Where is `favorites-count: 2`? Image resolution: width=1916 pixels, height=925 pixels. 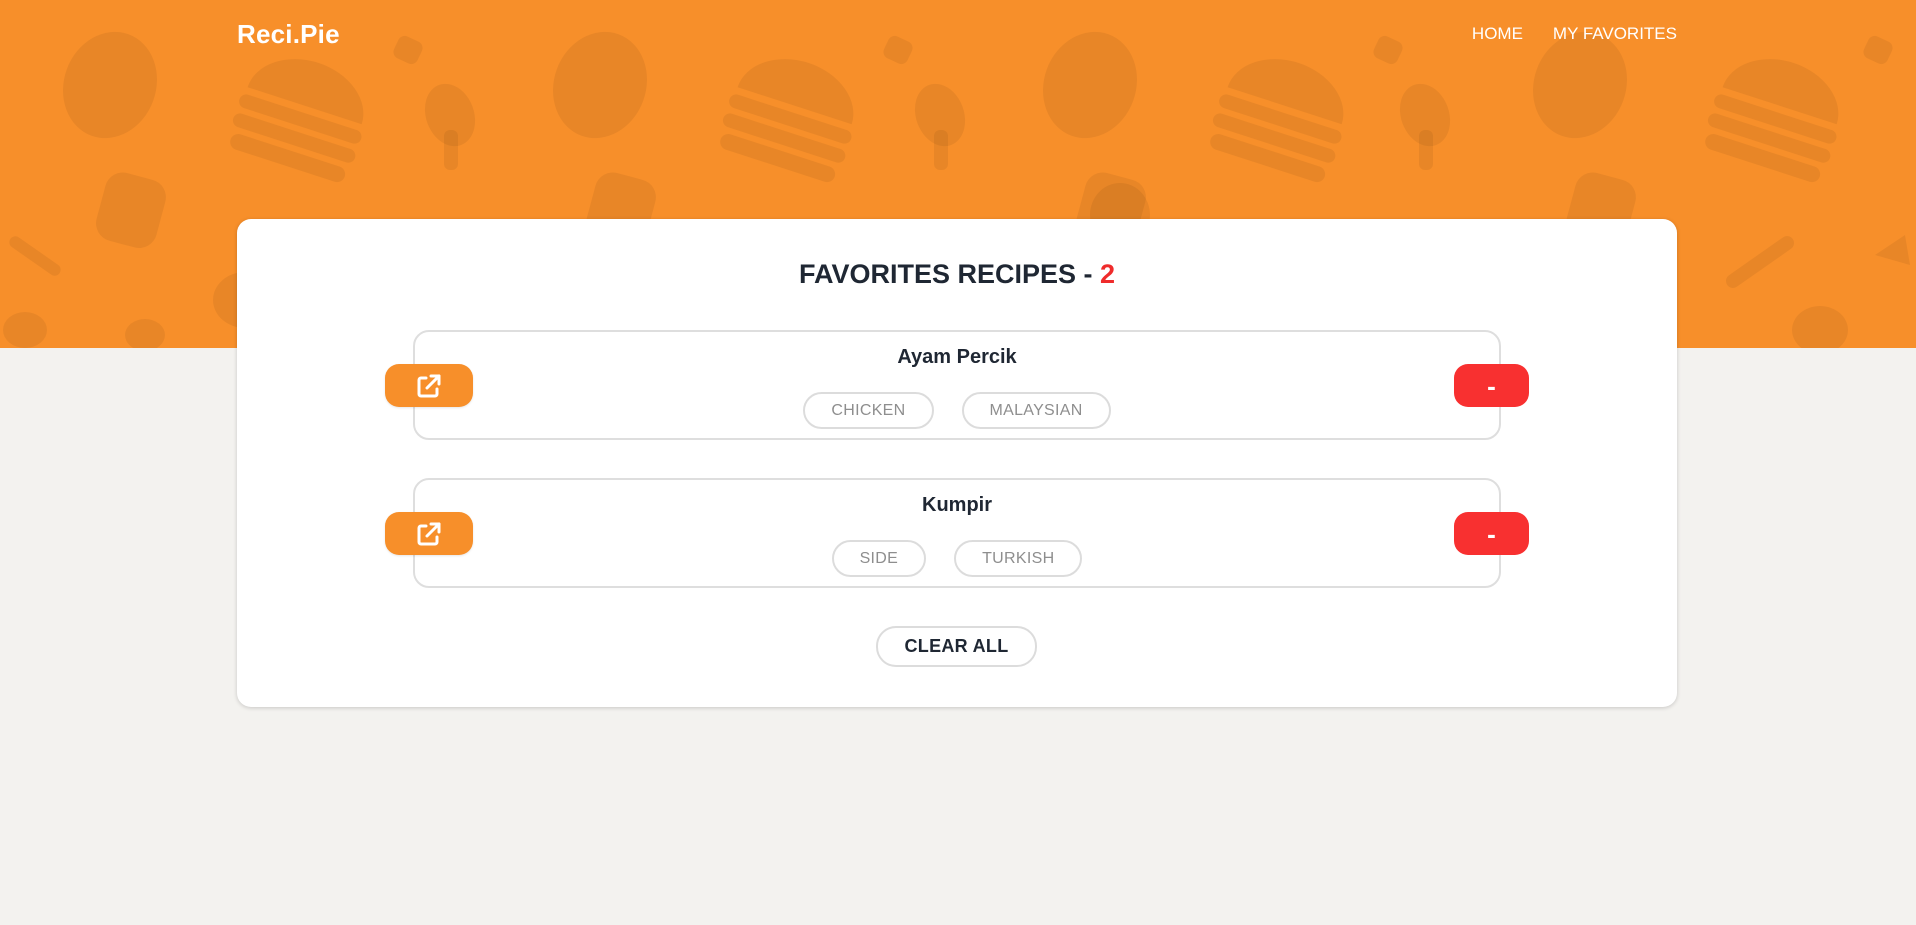 favorites-count: 2 is located at coordinates (1108, 274).